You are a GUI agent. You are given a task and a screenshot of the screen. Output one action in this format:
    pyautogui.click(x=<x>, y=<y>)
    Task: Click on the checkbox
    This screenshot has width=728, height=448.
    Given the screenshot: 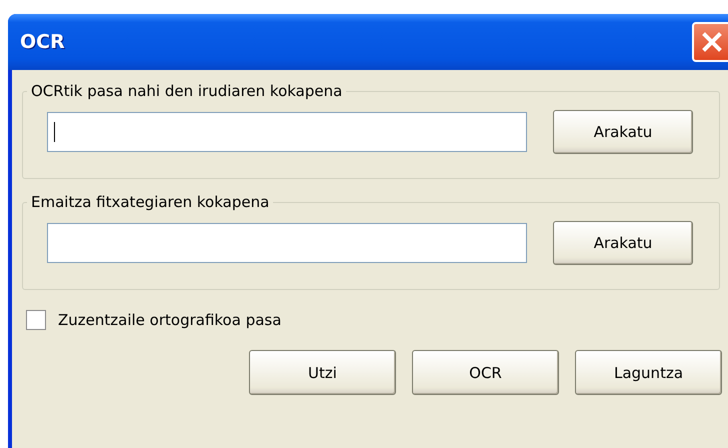 What is the action you would take?
    pyautogui.click(x=36, y=320)
    